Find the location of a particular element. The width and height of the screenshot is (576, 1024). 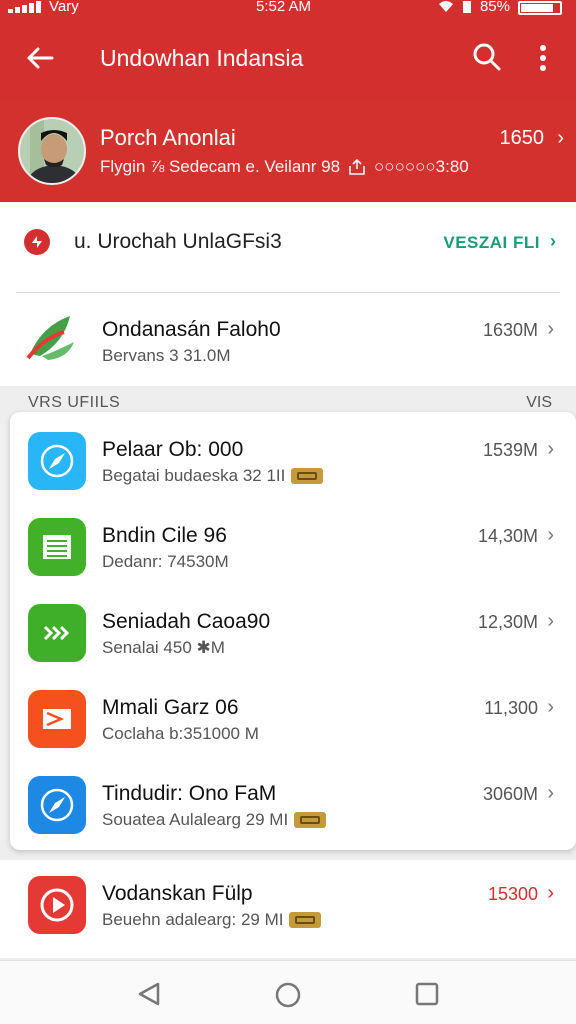

leaf-logo-icon is located at coordinates (50, 338).